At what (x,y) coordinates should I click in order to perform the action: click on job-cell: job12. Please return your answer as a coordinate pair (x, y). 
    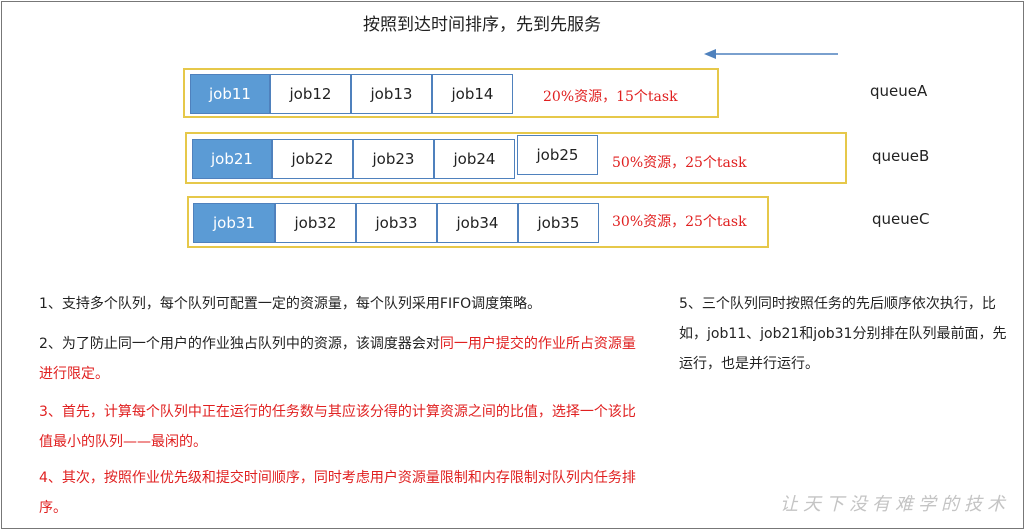
    Looking at the image, I should click on (310, 94).